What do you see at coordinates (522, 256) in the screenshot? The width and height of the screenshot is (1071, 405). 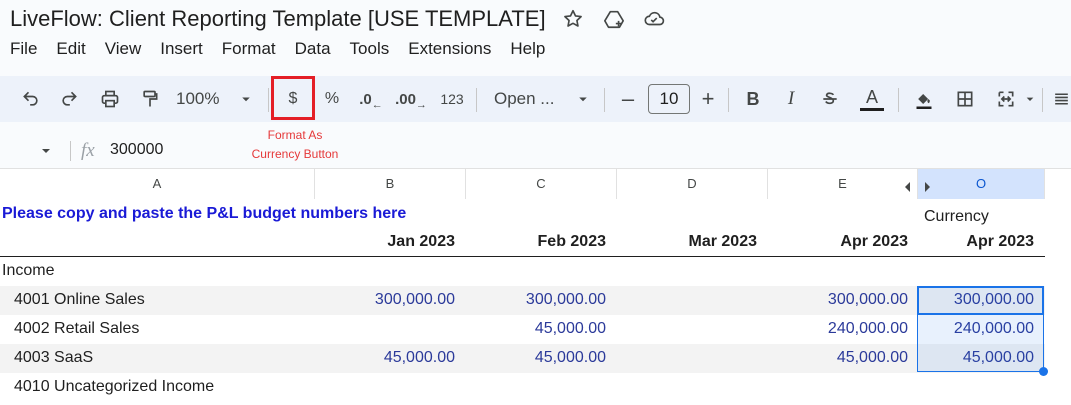 I see `header-underline` at bounding box center [522, 256].